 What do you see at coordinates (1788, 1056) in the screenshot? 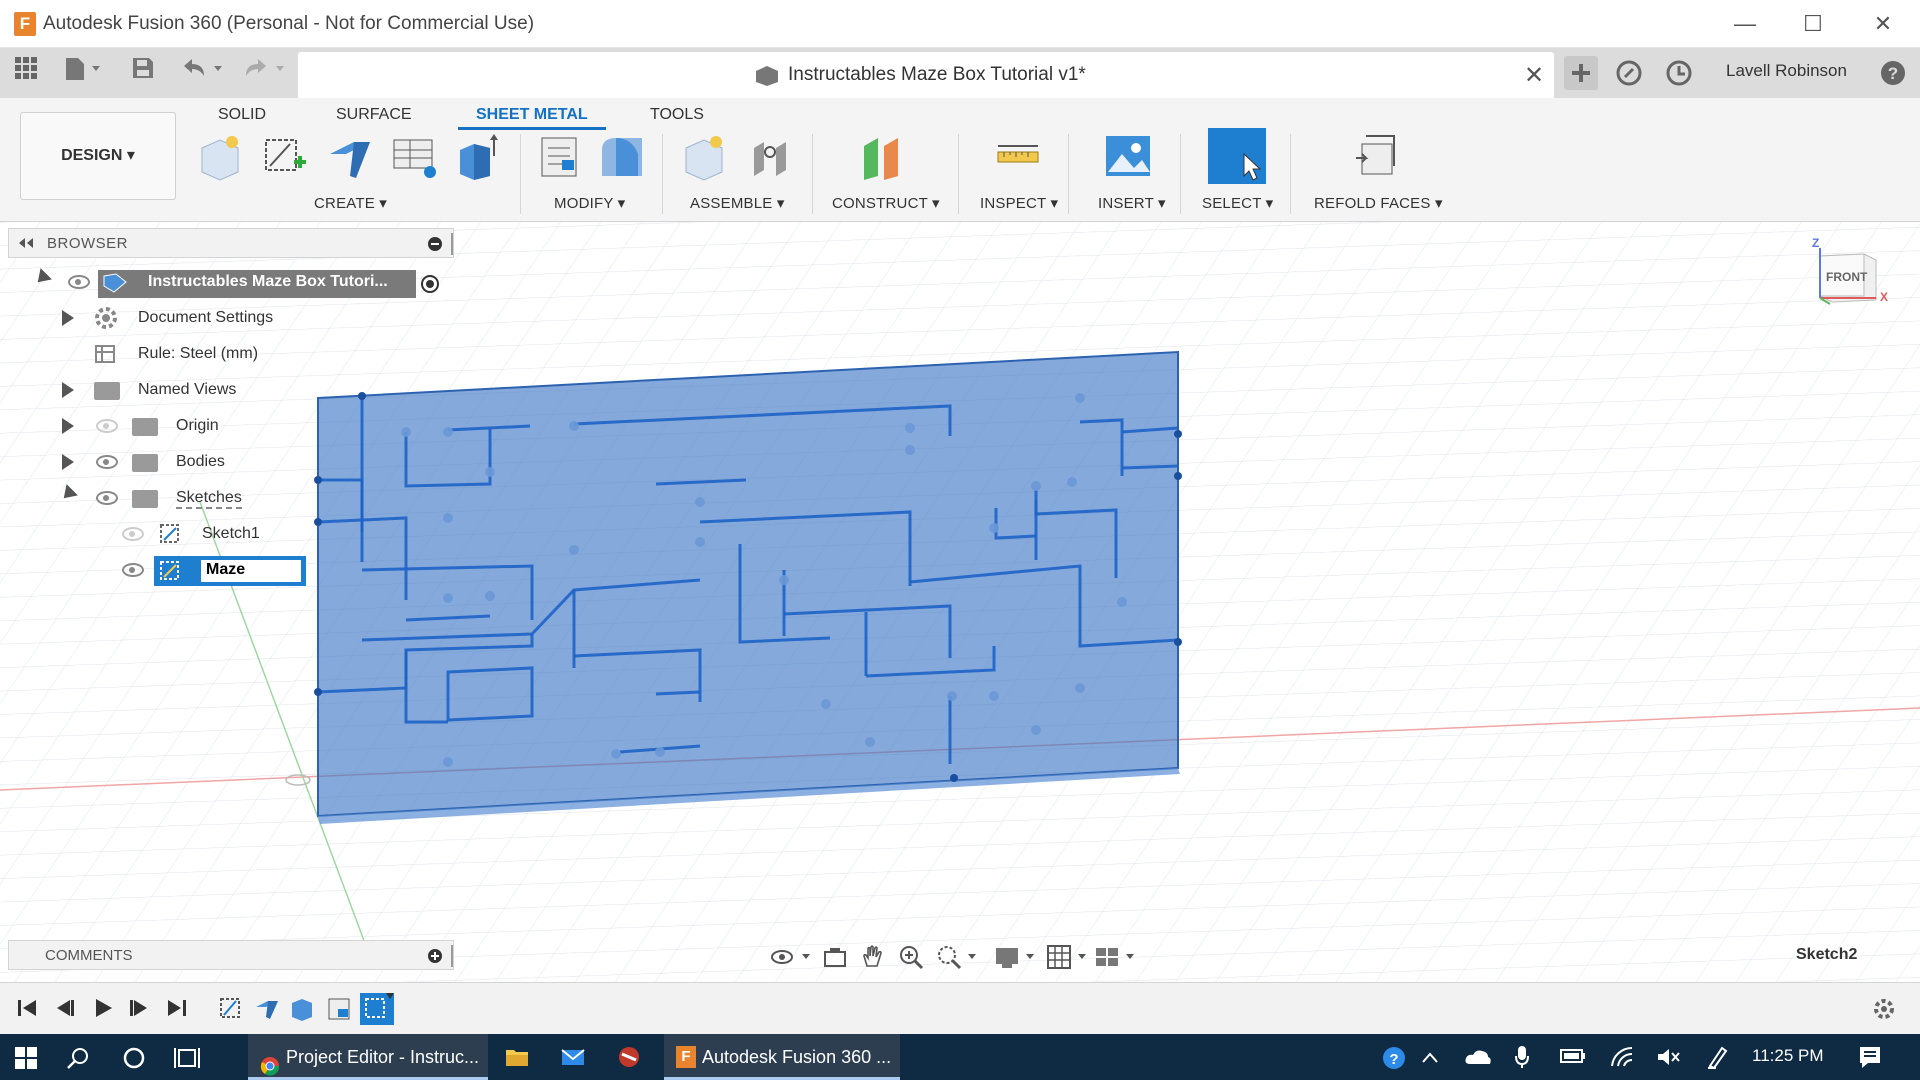
I see `system-clock: 11:25 PM` at bounding box center [1788, 1056].